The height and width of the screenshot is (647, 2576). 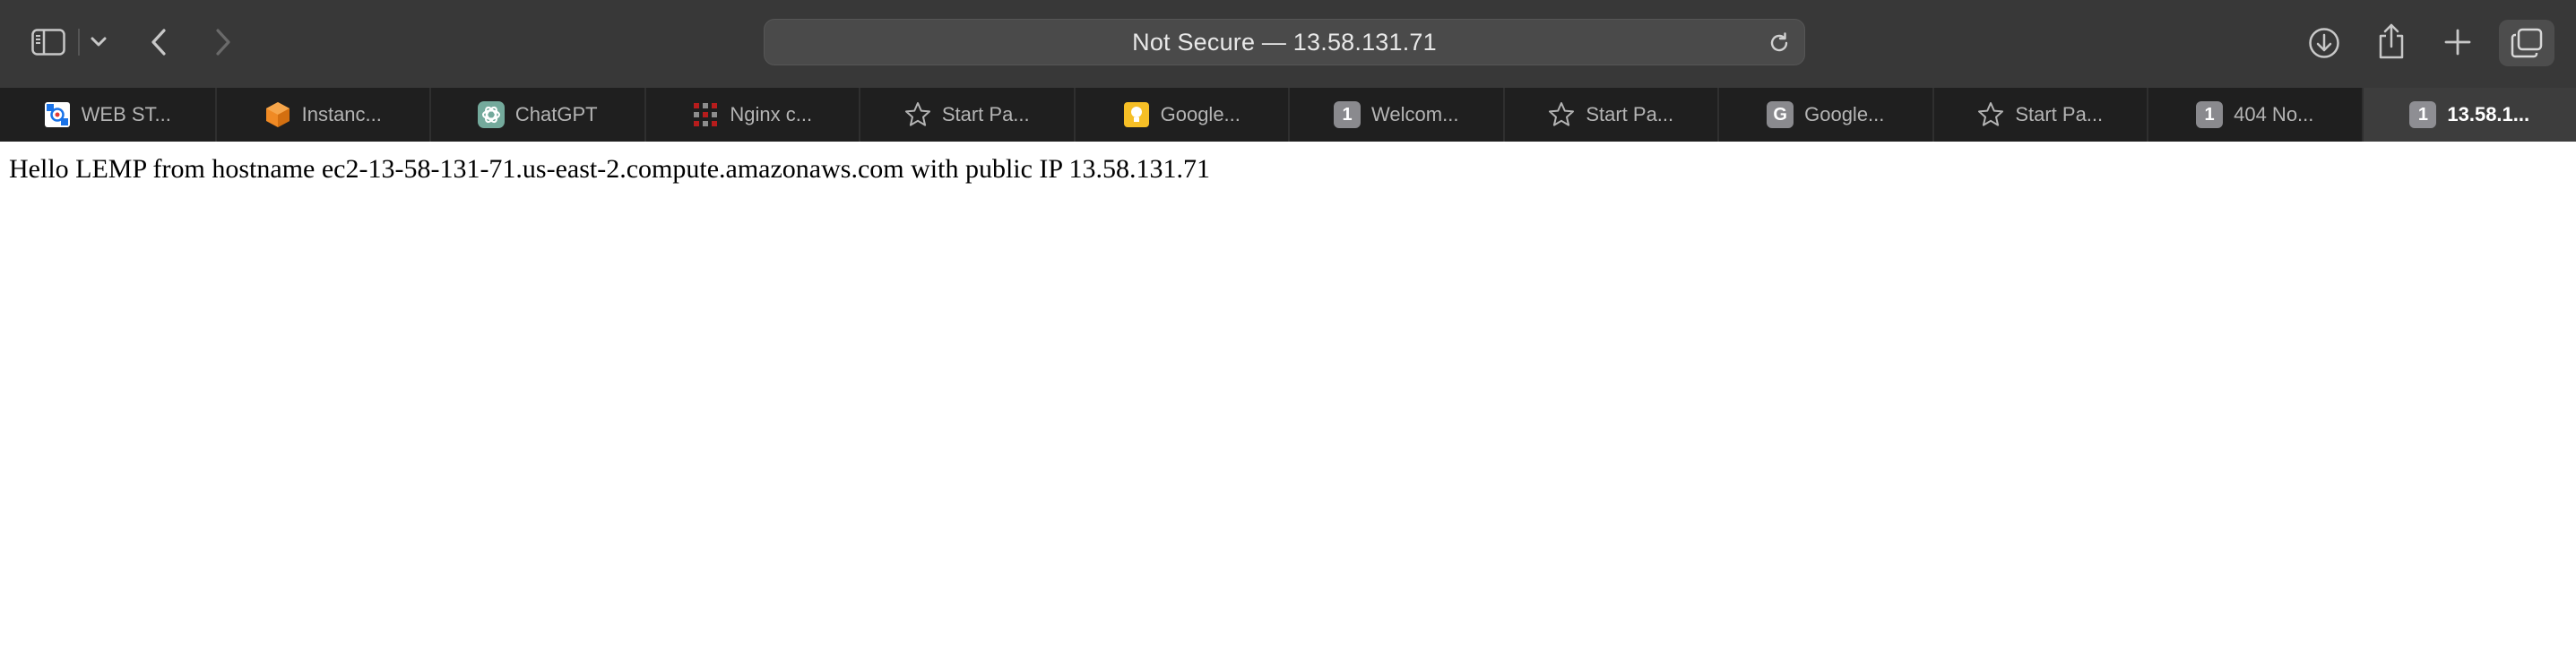 I want to click on chevron-down-icon, so click(x=99, y=42).